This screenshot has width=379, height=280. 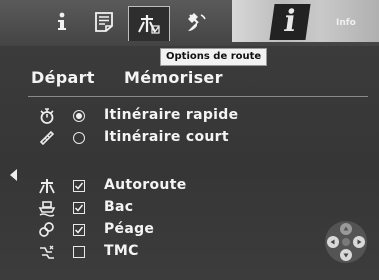 I want to click on option-label: TMC, so click(x=121, y=251).